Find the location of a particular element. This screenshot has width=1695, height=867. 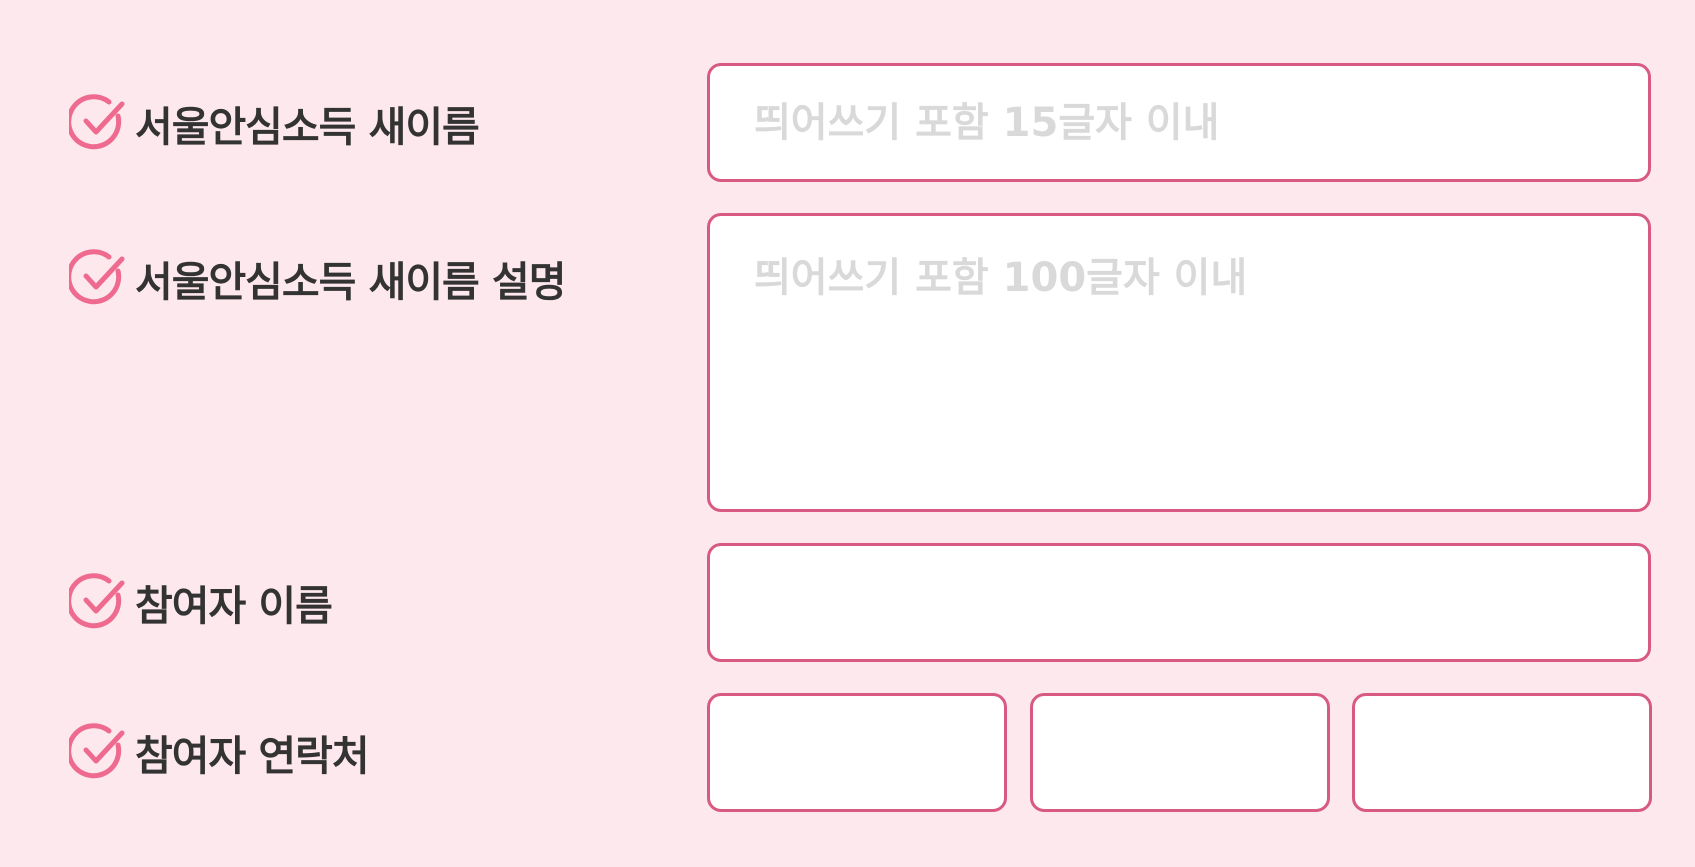

contact-part-2-input is located at coordinates (1180, 752).